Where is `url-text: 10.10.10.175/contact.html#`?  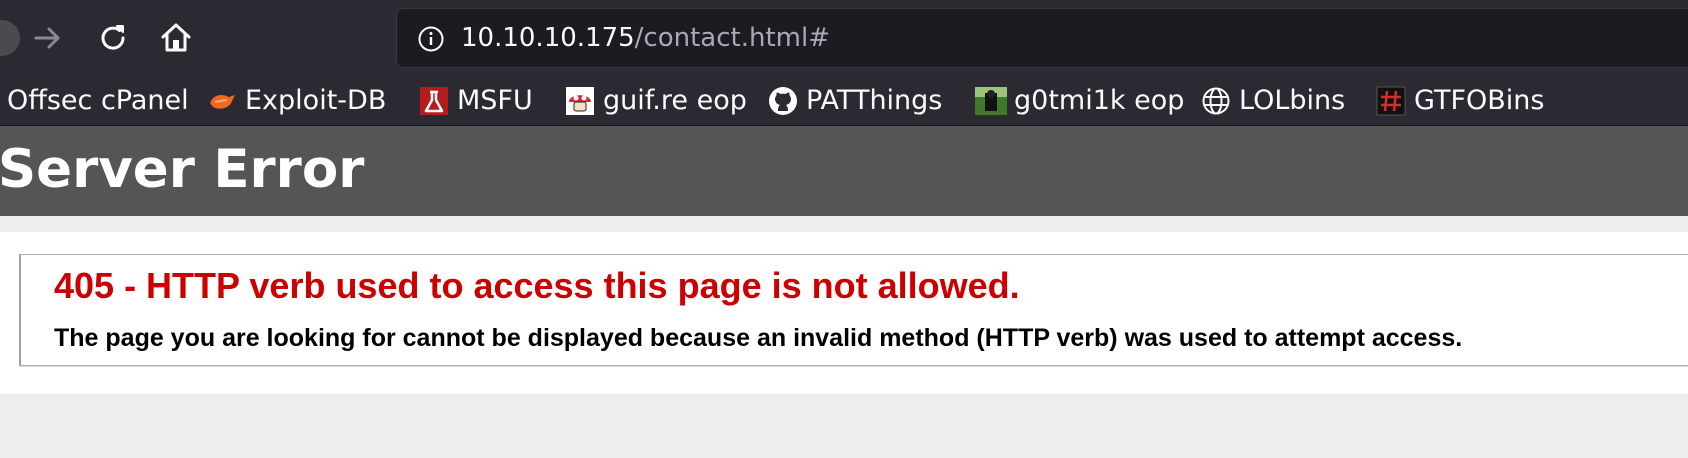 url-text: 10.10.10.175/contact.html# is located at coordinates (645, 38).